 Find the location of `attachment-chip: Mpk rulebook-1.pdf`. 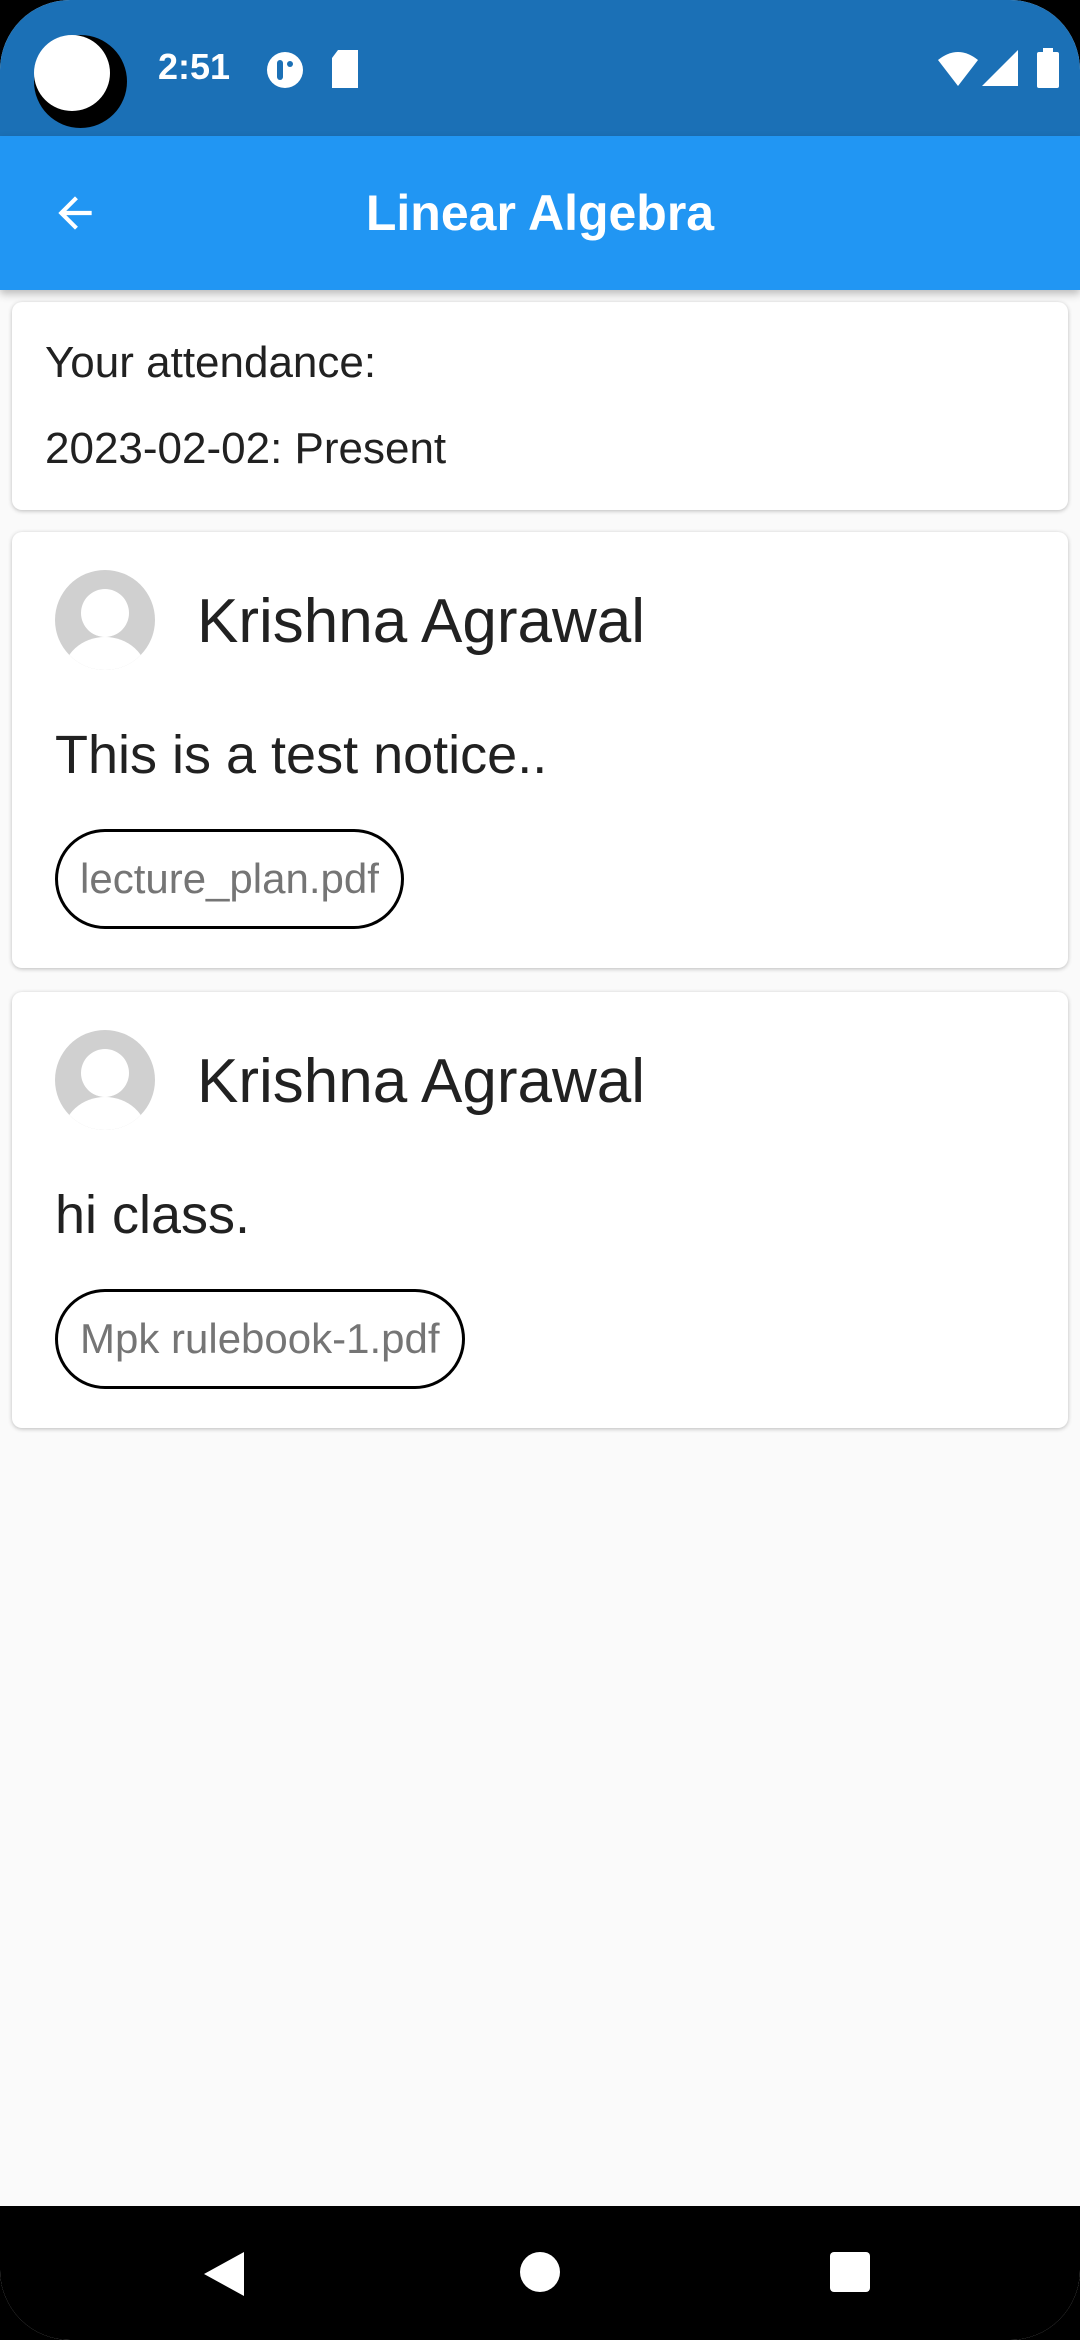

attachment-chip: Mpk rulebook-1.pdf is located at coordinates (260, 1339).